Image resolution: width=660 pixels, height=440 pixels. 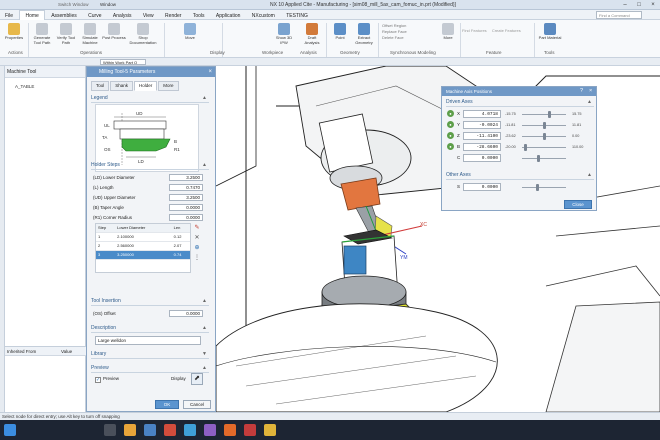 I want to click on axis-z-value: -11.4100, so click(x=482, y=136).